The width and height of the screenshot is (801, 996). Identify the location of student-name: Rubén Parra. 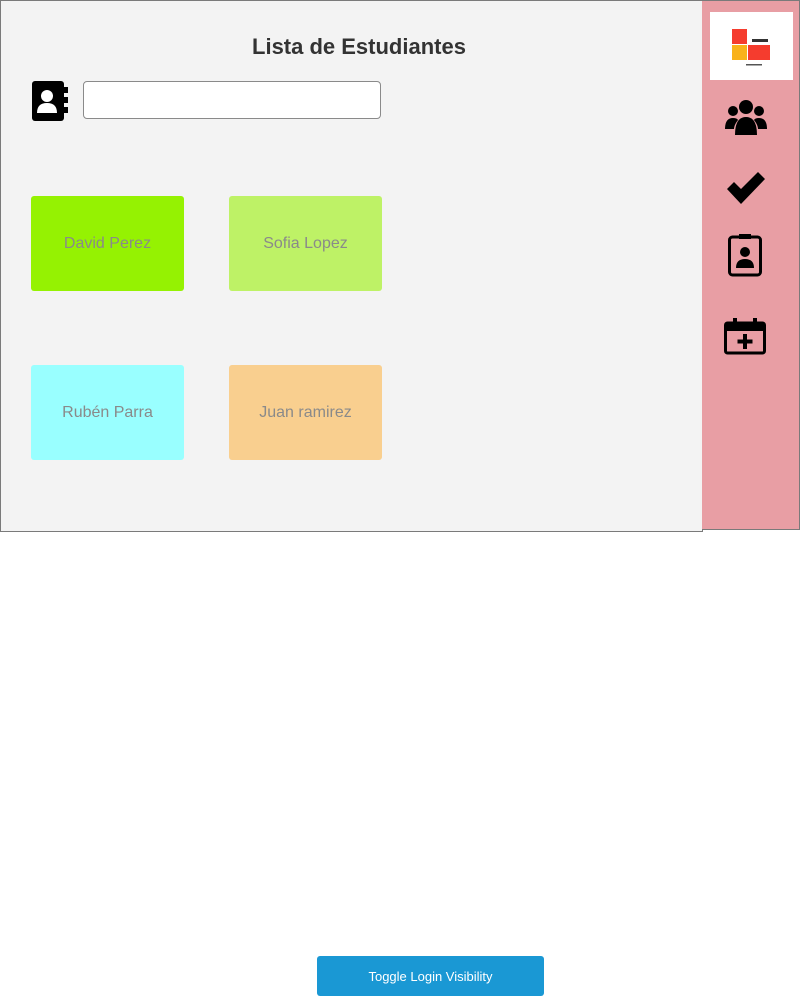
(107, 412).